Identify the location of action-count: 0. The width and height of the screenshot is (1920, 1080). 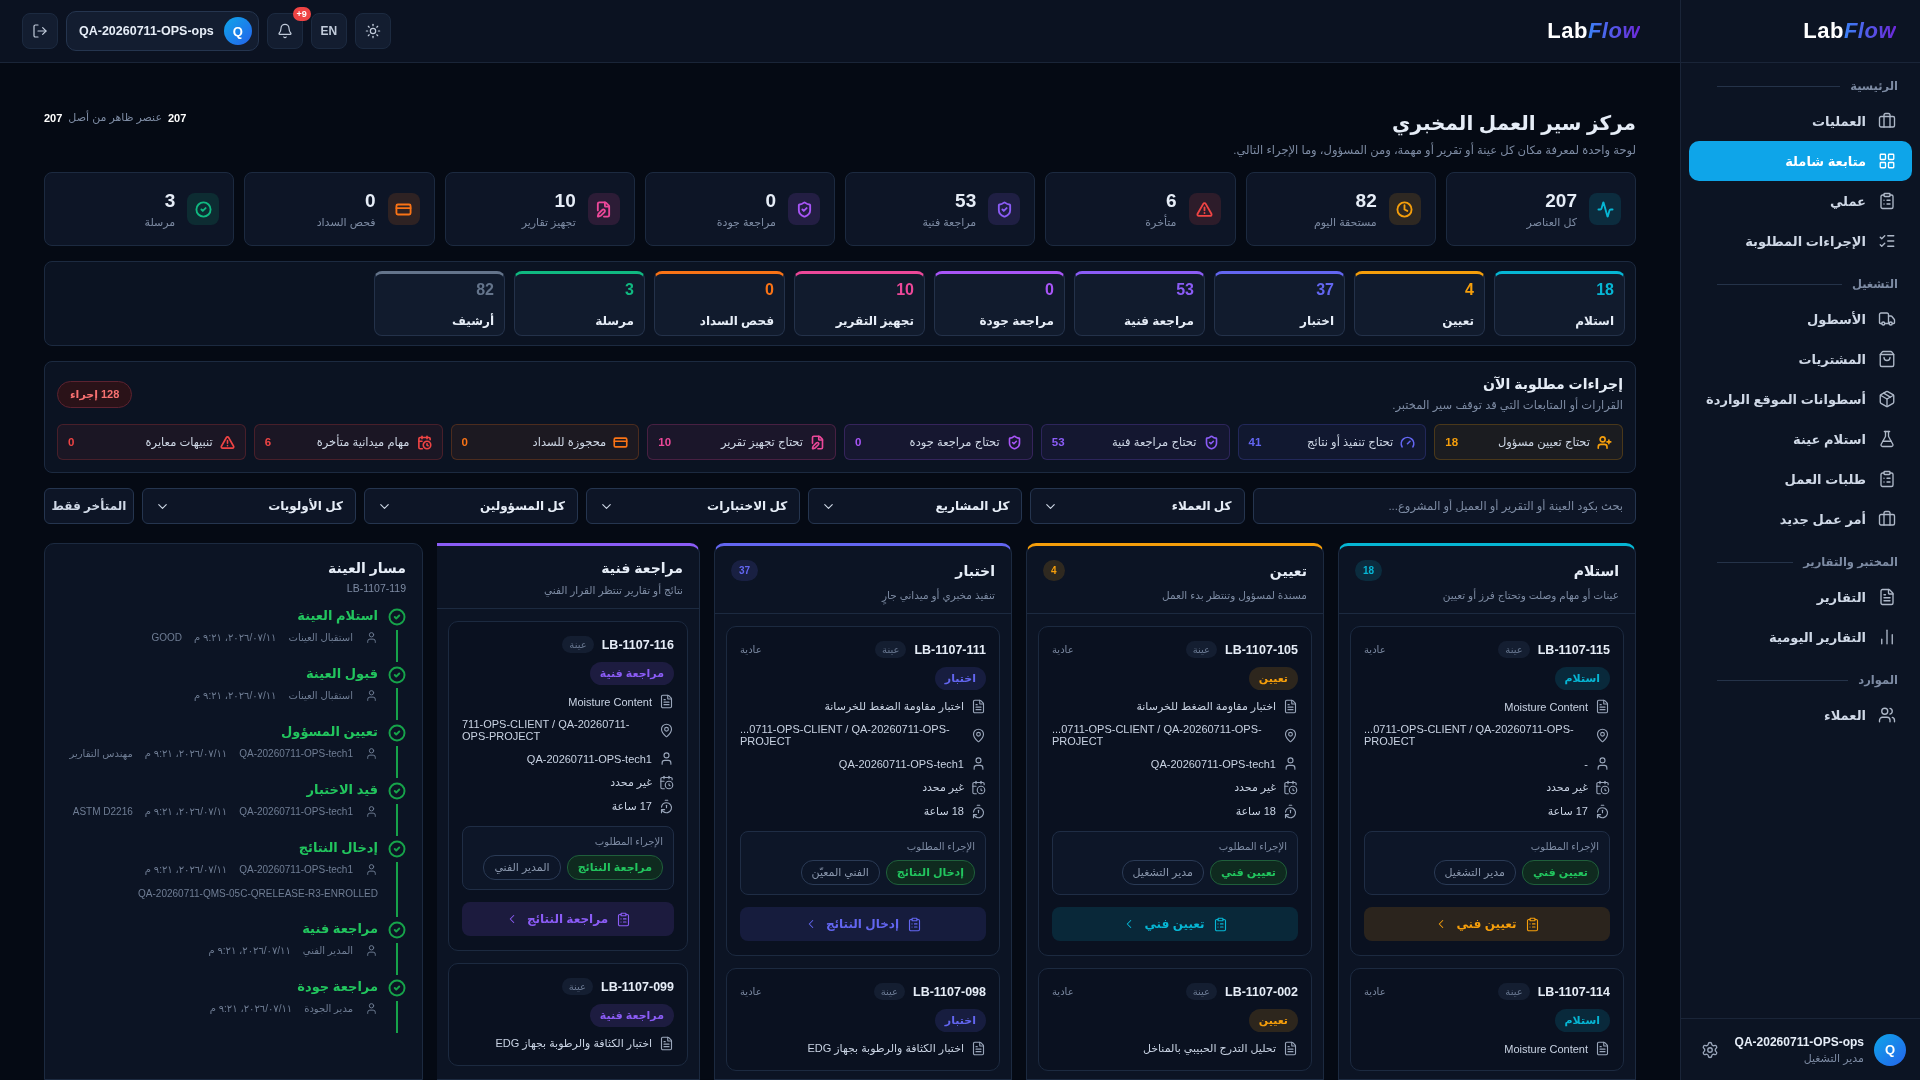
(464, 442).